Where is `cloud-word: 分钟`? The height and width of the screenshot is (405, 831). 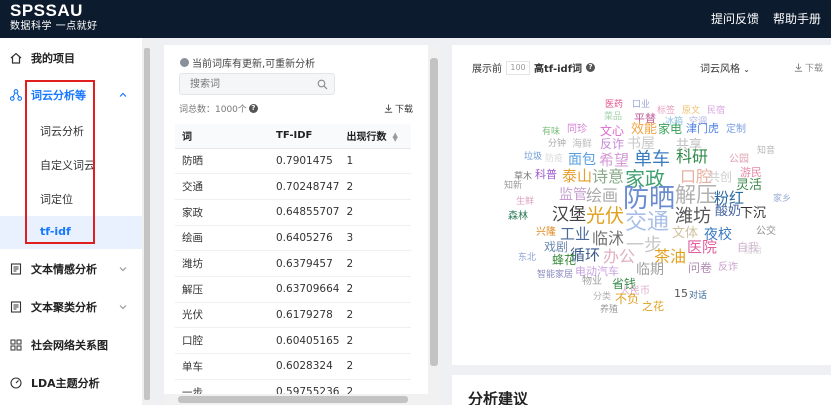
cloud-word: 分钟 is located at coordinates (557, 144).